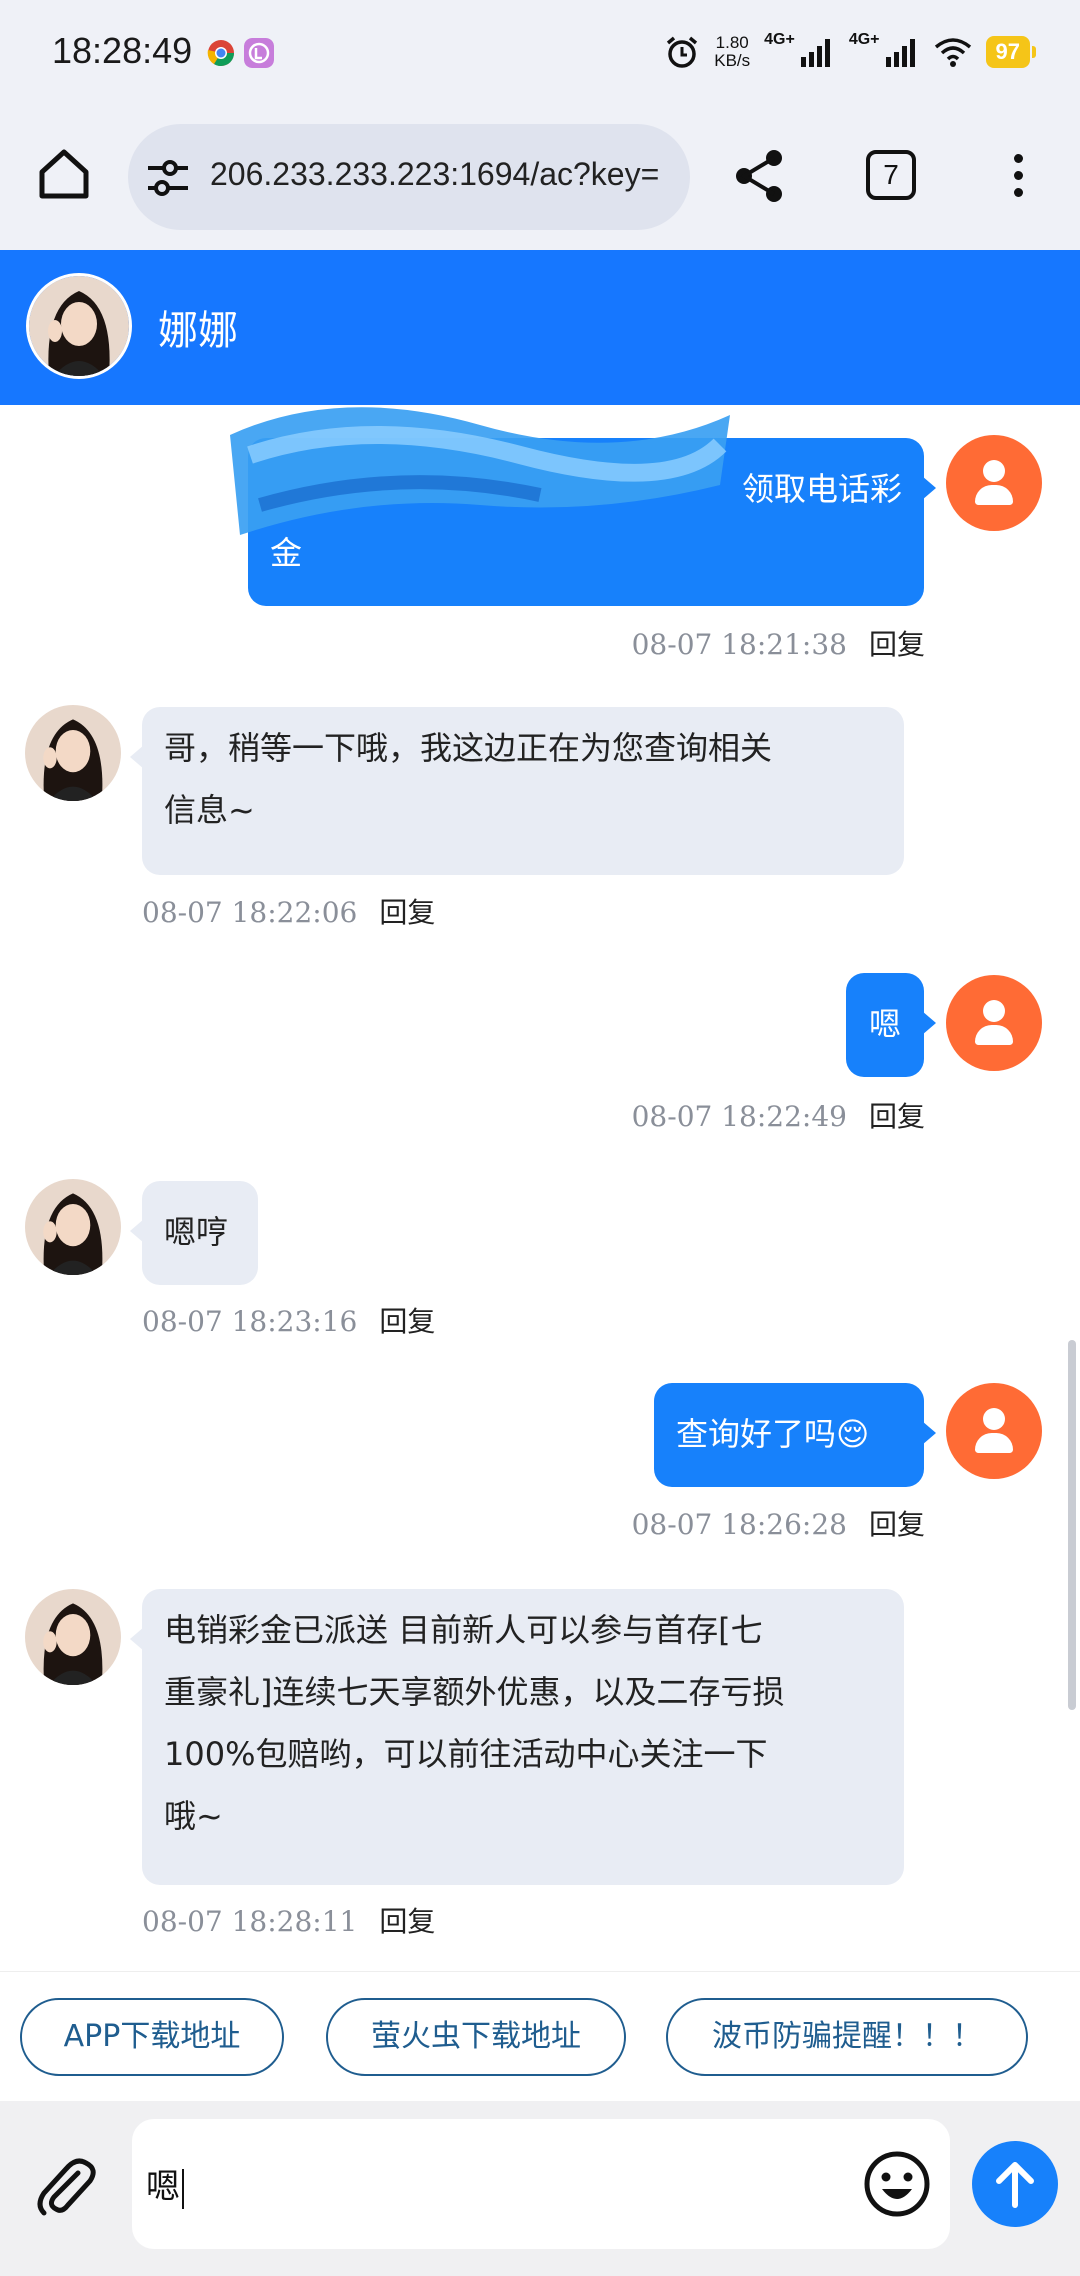 This screenshot has height=2276, width=1080. I want to click on app-notification-icon, so click(259, 53).